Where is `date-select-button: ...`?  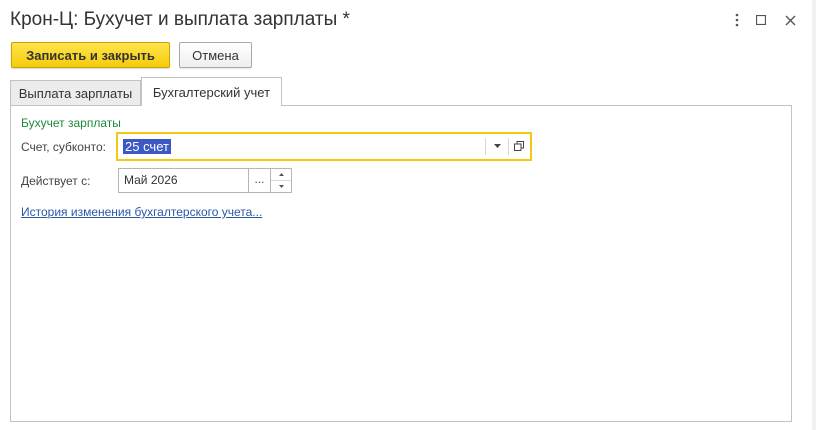 date-select-button: ... is located at coordinates (260, 180).